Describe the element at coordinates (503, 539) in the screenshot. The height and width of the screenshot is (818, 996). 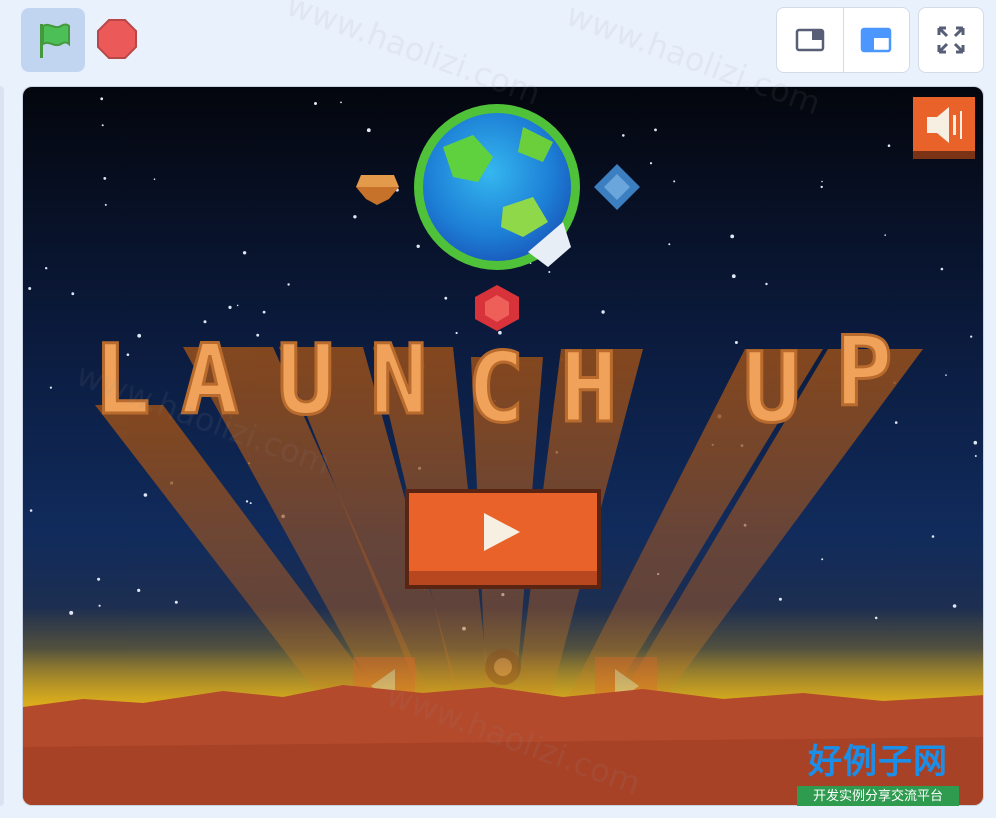
I see `play-button` at that location.